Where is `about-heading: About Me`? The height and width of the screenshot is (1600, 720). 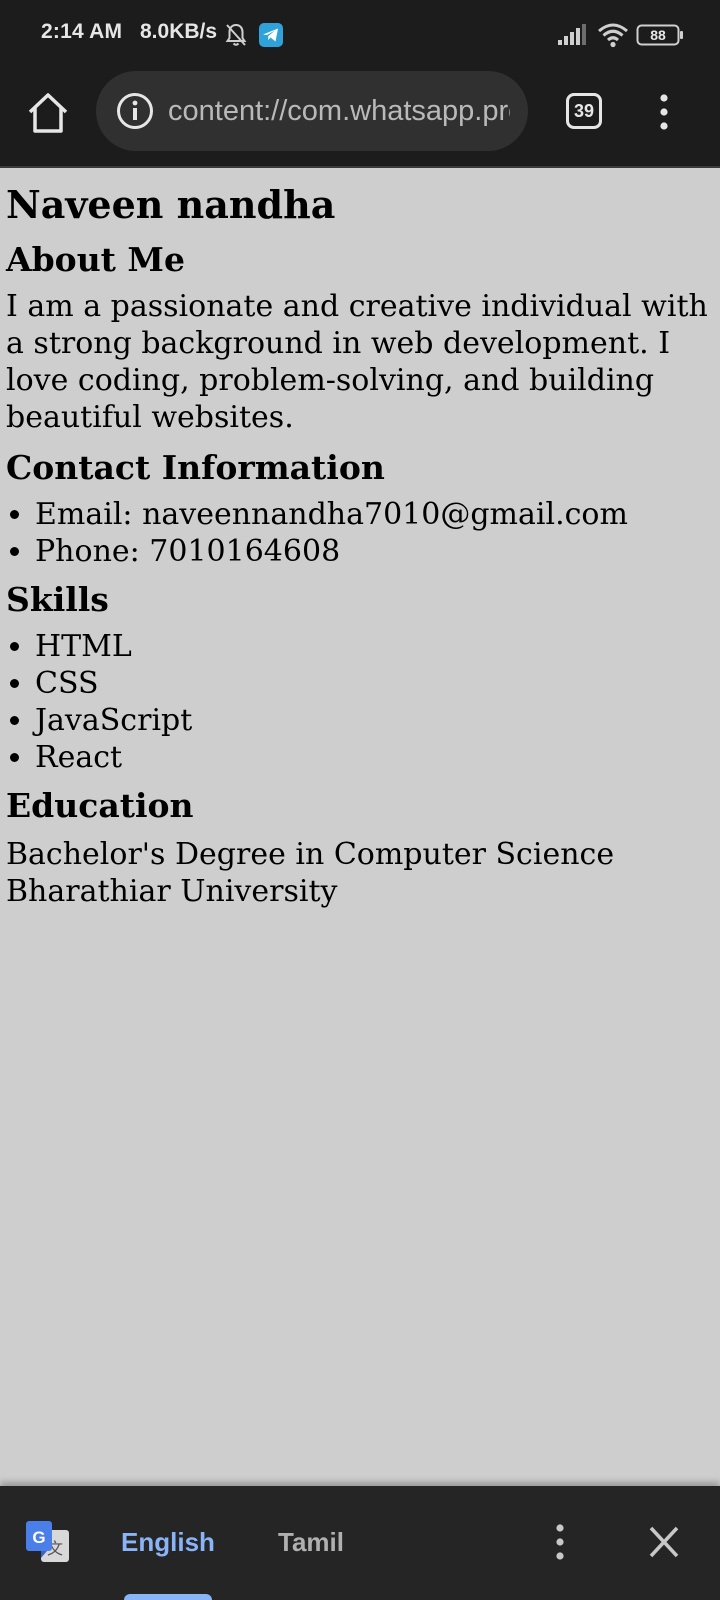 about-heading: About Me is located at coordinates (95, 259).